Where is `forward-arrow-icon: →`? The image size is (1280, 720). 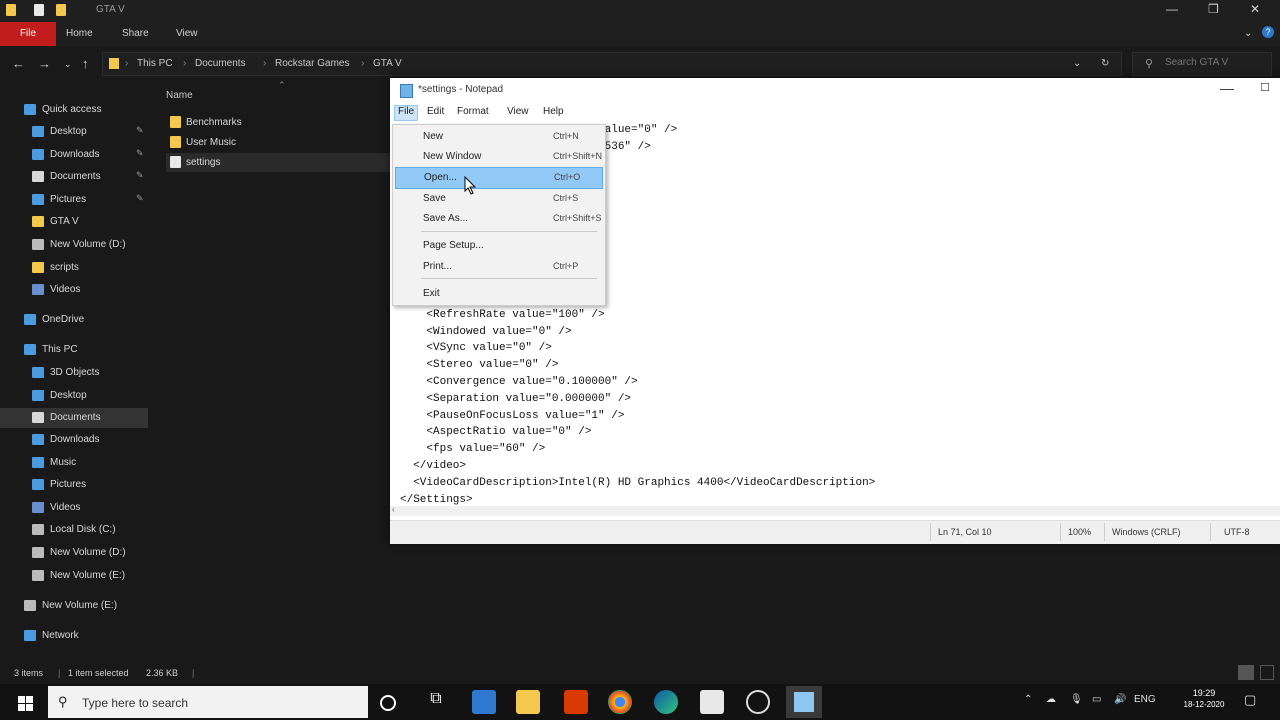 forward-arrow-icon: → is located at coordinates (44, 63).